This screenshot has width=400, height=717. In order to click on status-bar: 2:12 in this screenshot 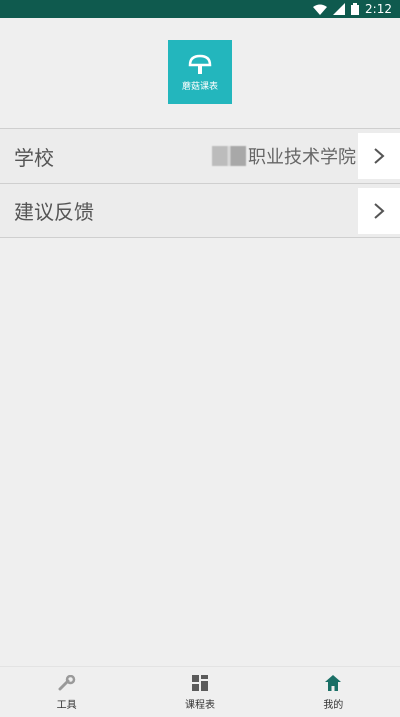, I will do `click(200, 9)`.